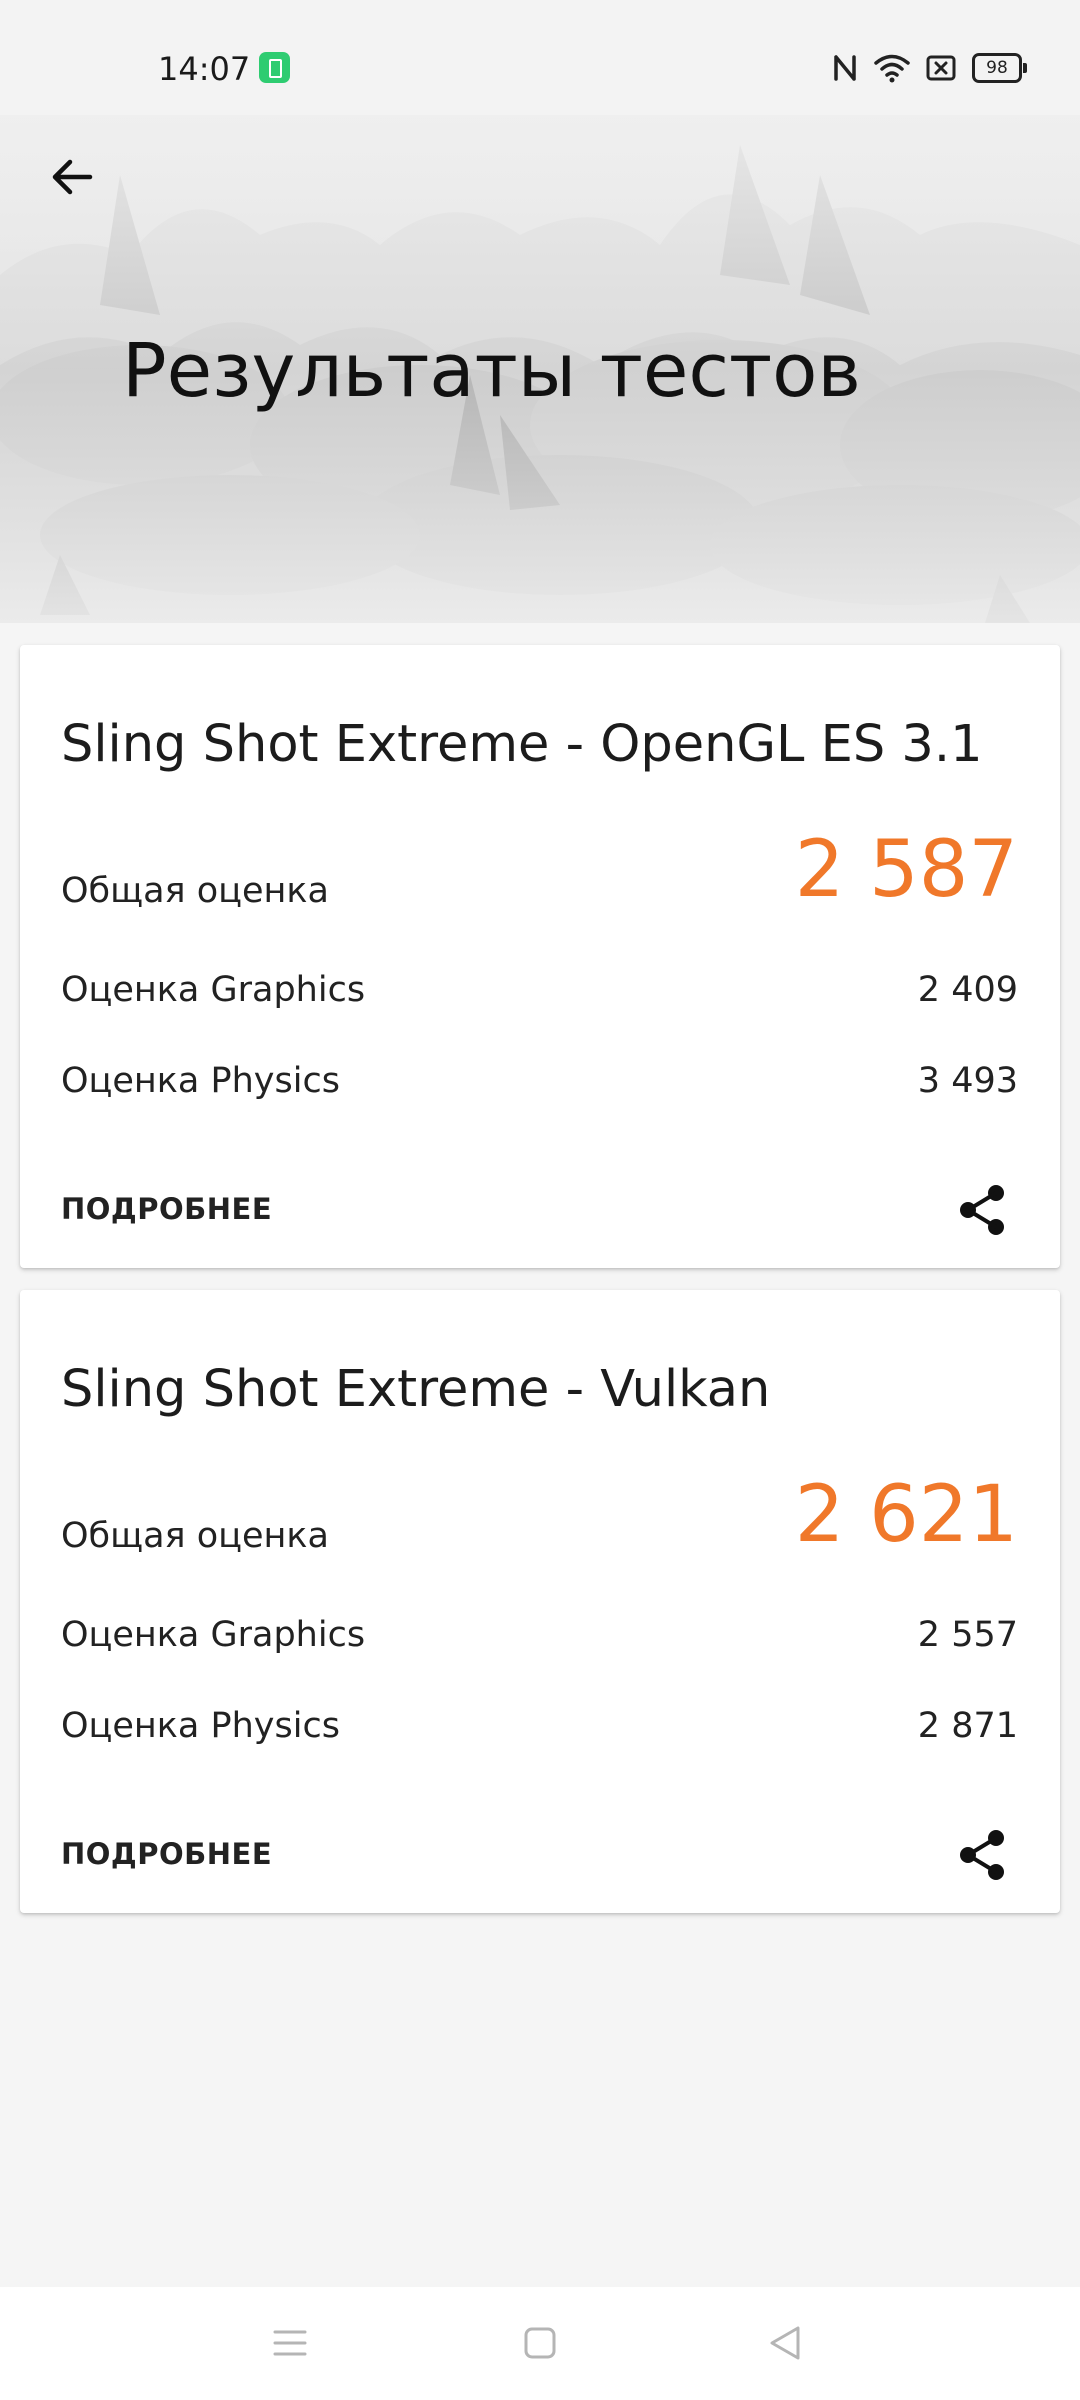  I want to click on system-nav-bar, so click(540, 2343).